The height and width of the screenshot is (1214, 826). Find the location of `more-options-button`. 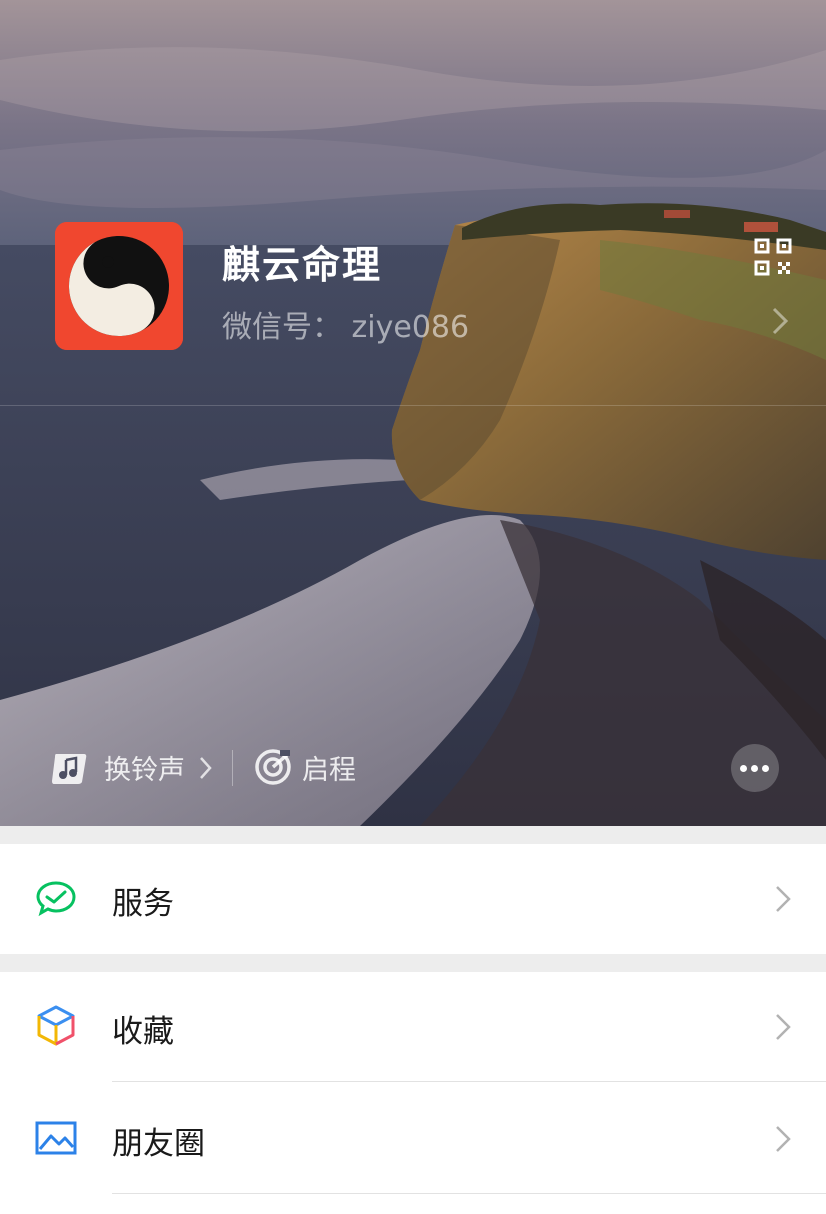

more-options-button is located at coordinates (755, 768).